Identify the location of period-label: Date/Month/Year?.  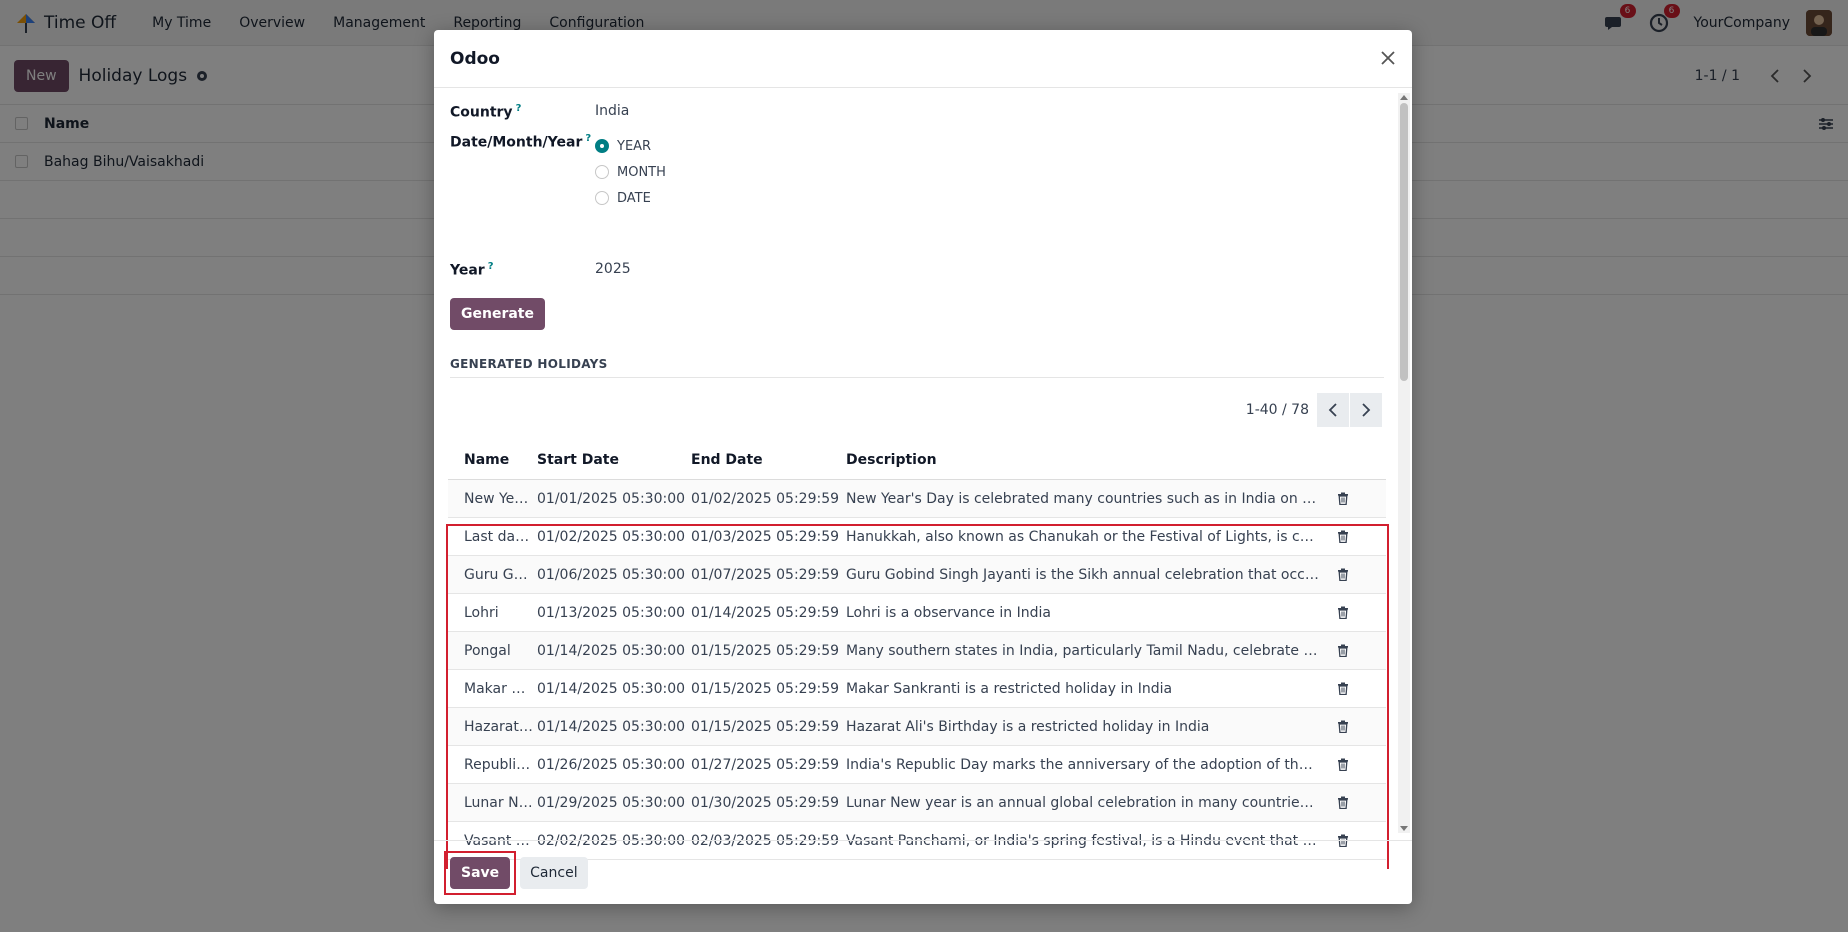
(522, 142).